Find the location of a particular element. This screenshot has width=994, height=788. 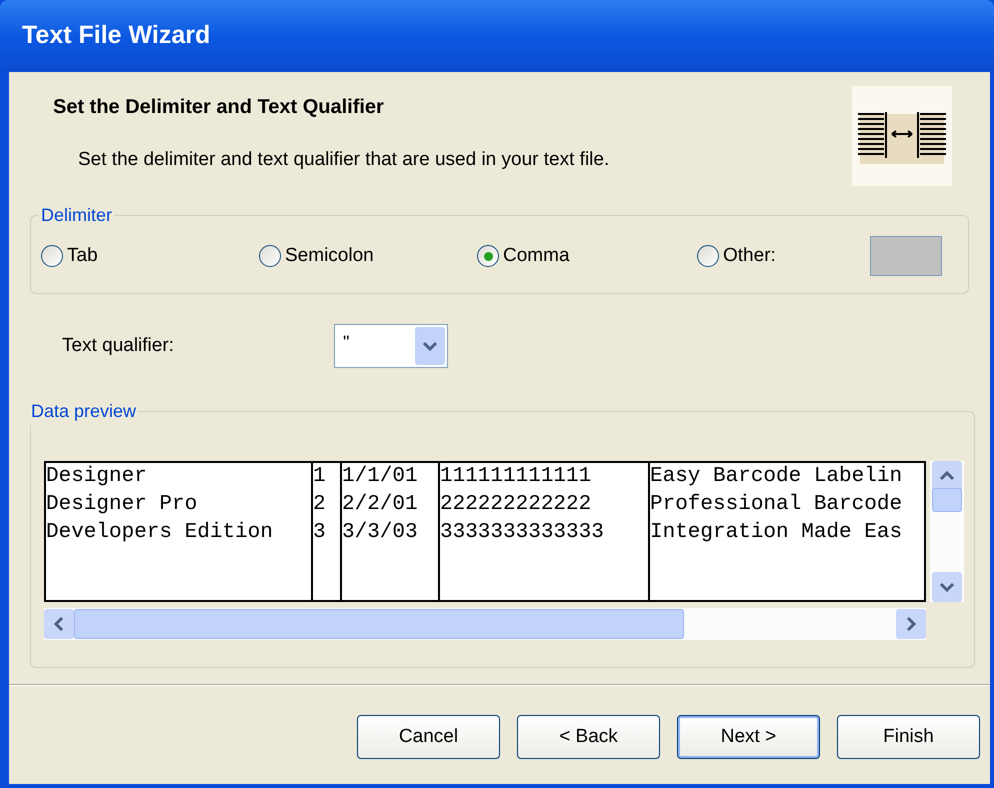

table-cell-text: 111111111111 is located at coordinates (516, 477).